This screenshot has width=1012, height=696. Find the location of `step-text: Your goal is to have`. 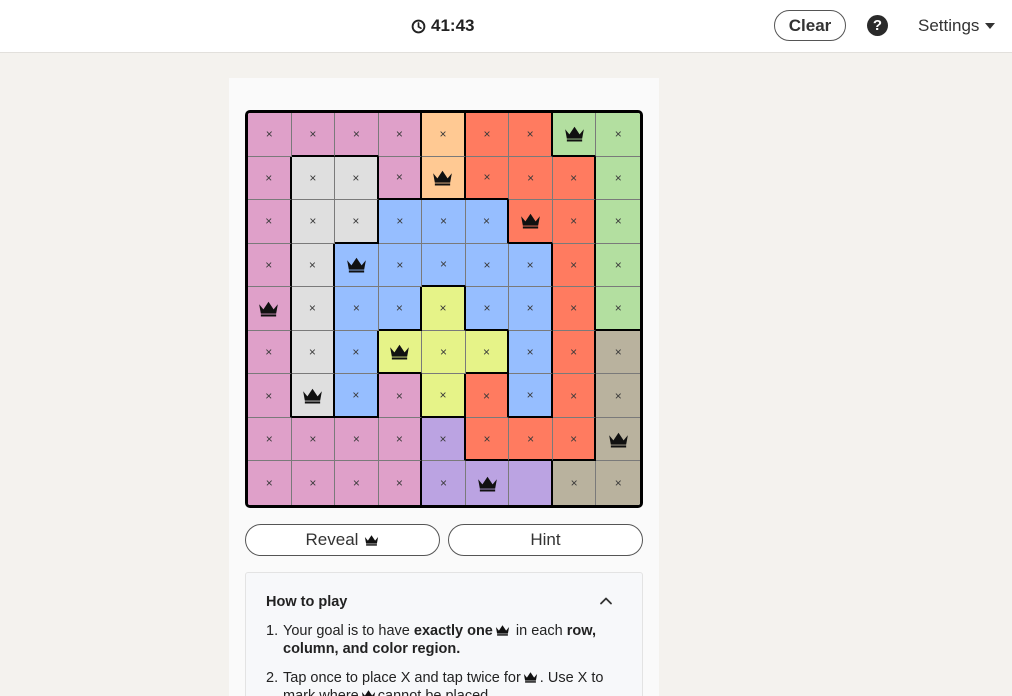

step-text: Your goal is to have is located at coordinates (348, 631).